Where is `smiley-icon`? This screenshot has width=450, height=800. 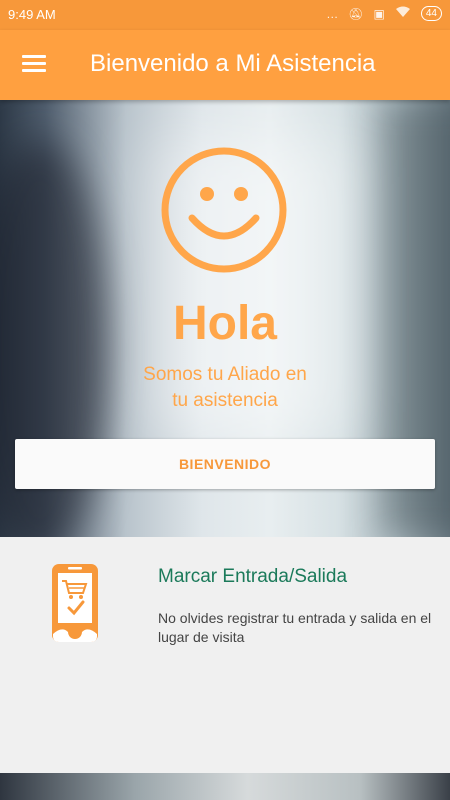 smiley-icon is located at coordinates (224, 210).